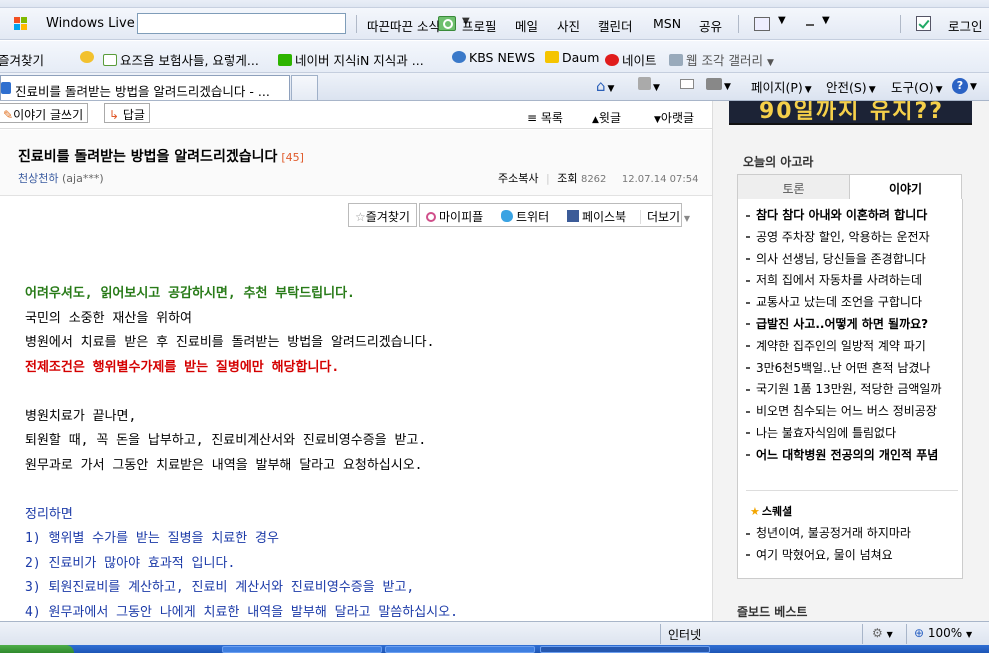 Image resolution: width=989 pixels, height=653 pixels. Describe the element at coordinates (431, 217) in the screenshot. I see `mypeople-icon` at that location.